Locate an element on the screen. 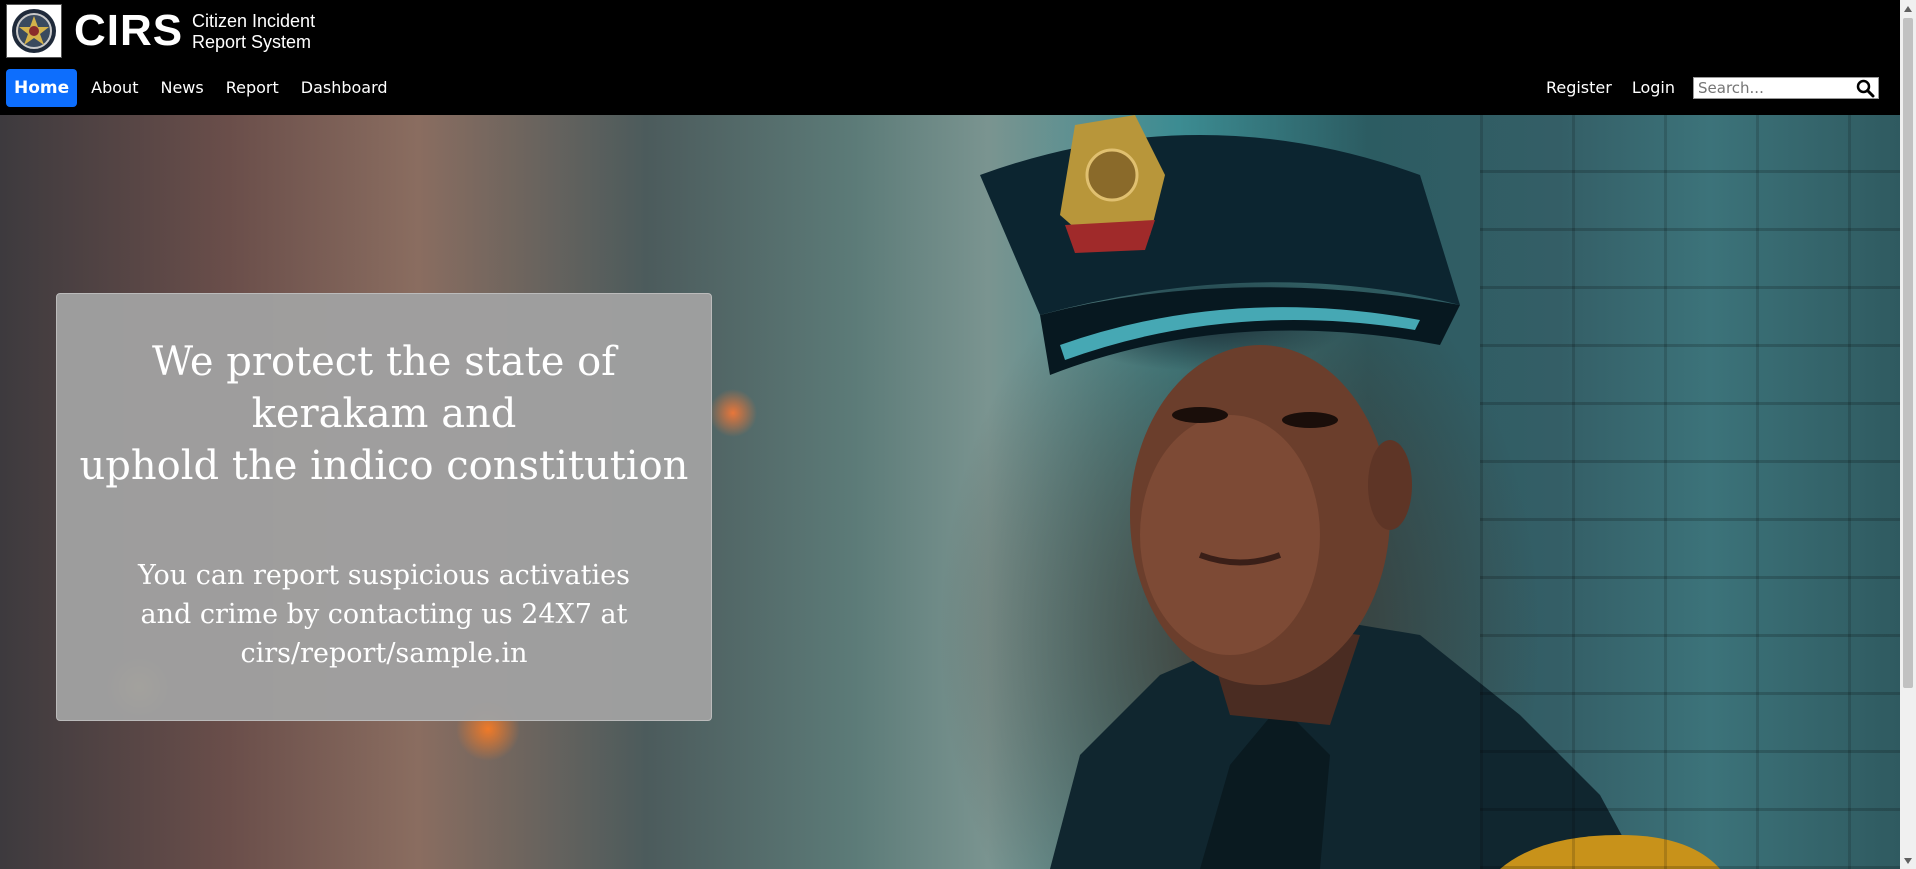 The width and height of the screenshot is (1916, 869). main-nav: Home About News Report Dashboard is located at coordinates (204, 88).